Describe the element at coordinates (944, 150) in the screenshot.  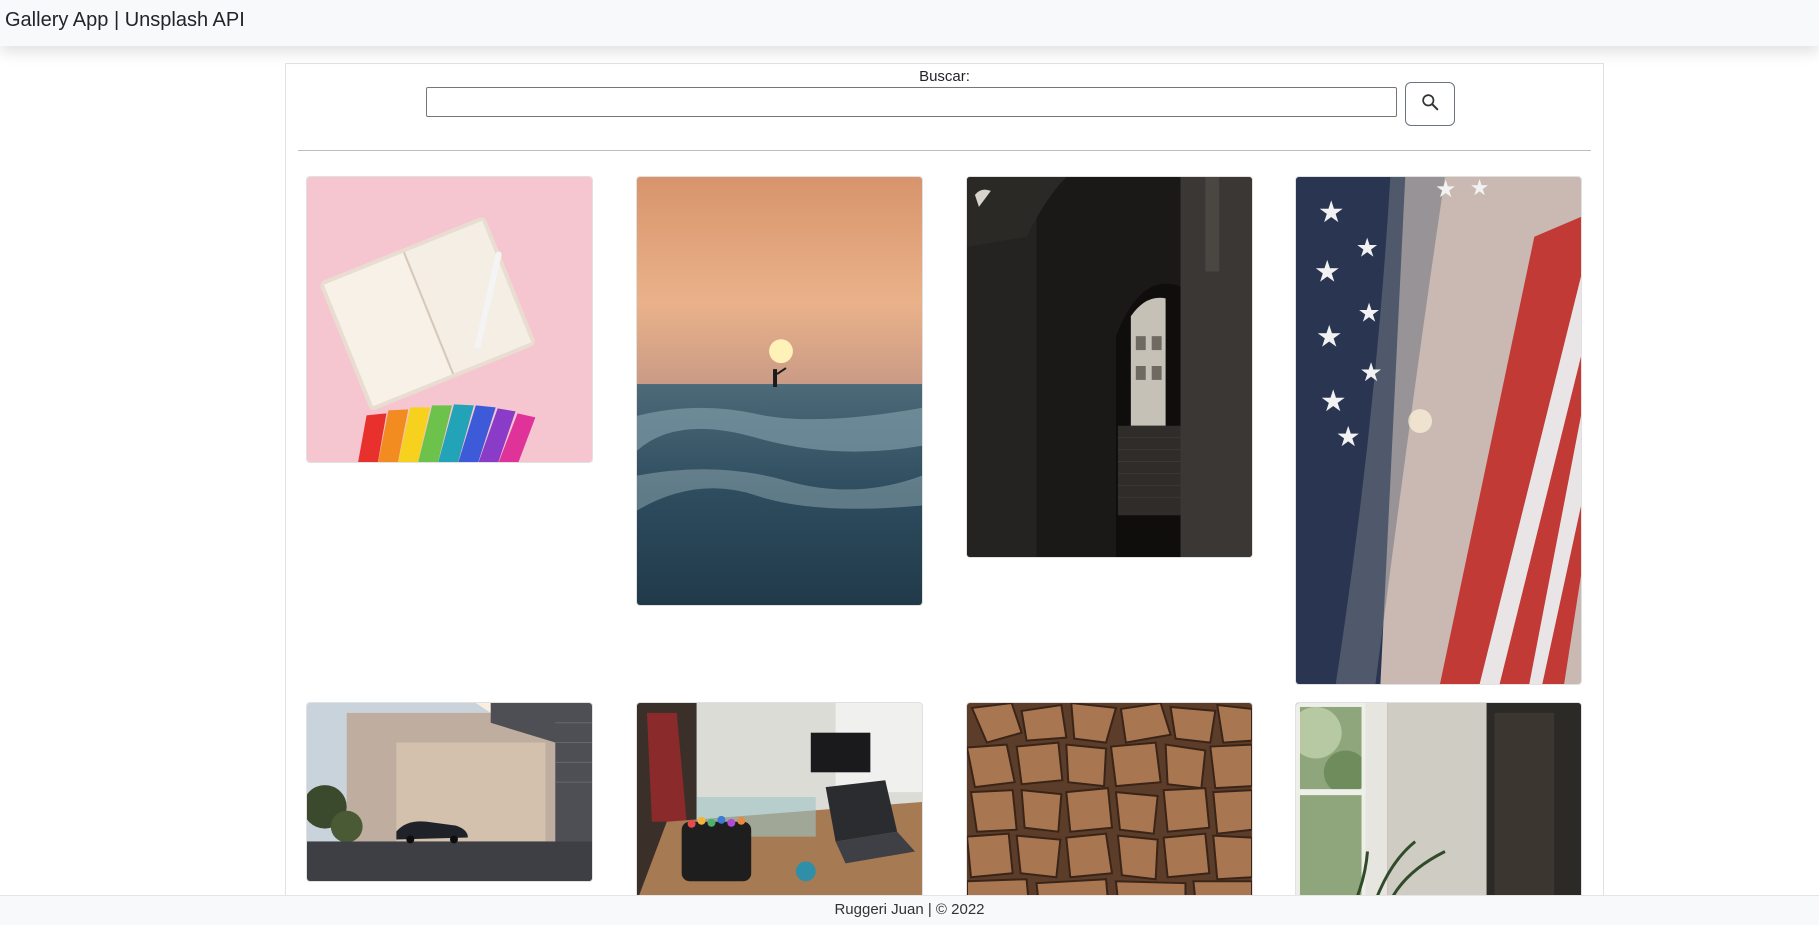
I see `divider` at that location.